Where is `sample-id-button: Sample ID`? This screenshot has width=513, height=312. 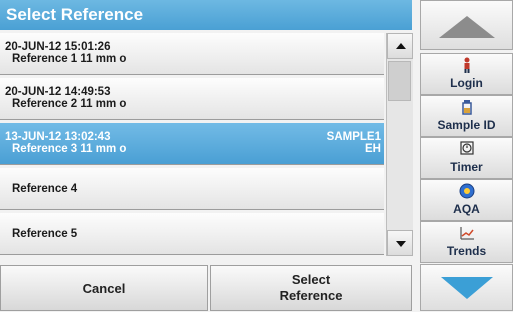 sample-id-button: Sample ID is located at coordinates (466, 116).